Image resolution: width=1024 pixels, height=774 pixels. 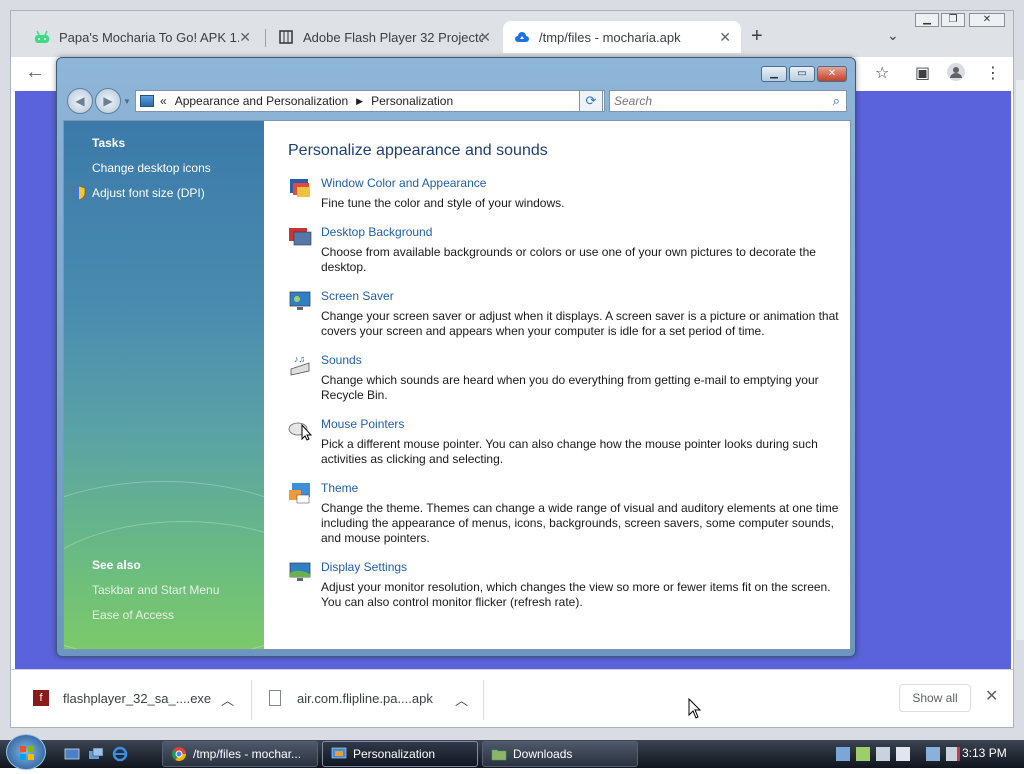 I want to click on clock: 3:13 PM, so click(x=984, y=753).